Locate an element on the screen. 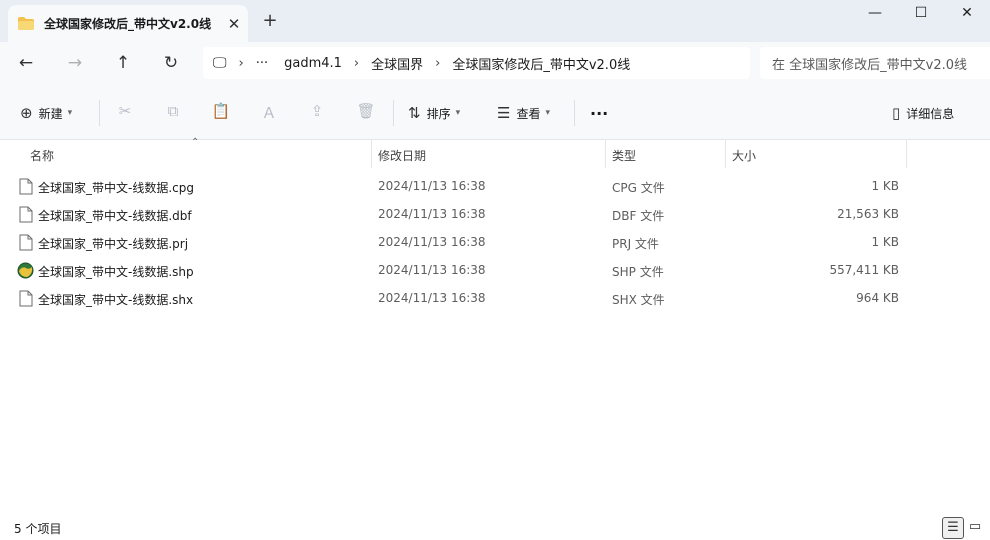 The height and width of the screenshot is (540, 990). tab-close-icon: ✕ is located at coordinates (234, 24).